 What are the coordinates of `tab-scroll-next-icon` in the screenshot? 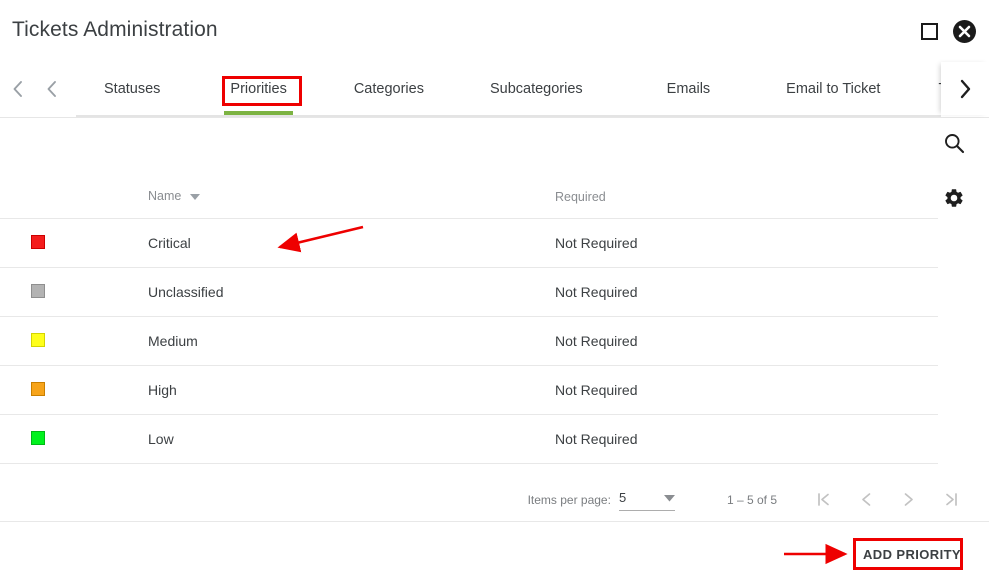 It's located at (965, 88).